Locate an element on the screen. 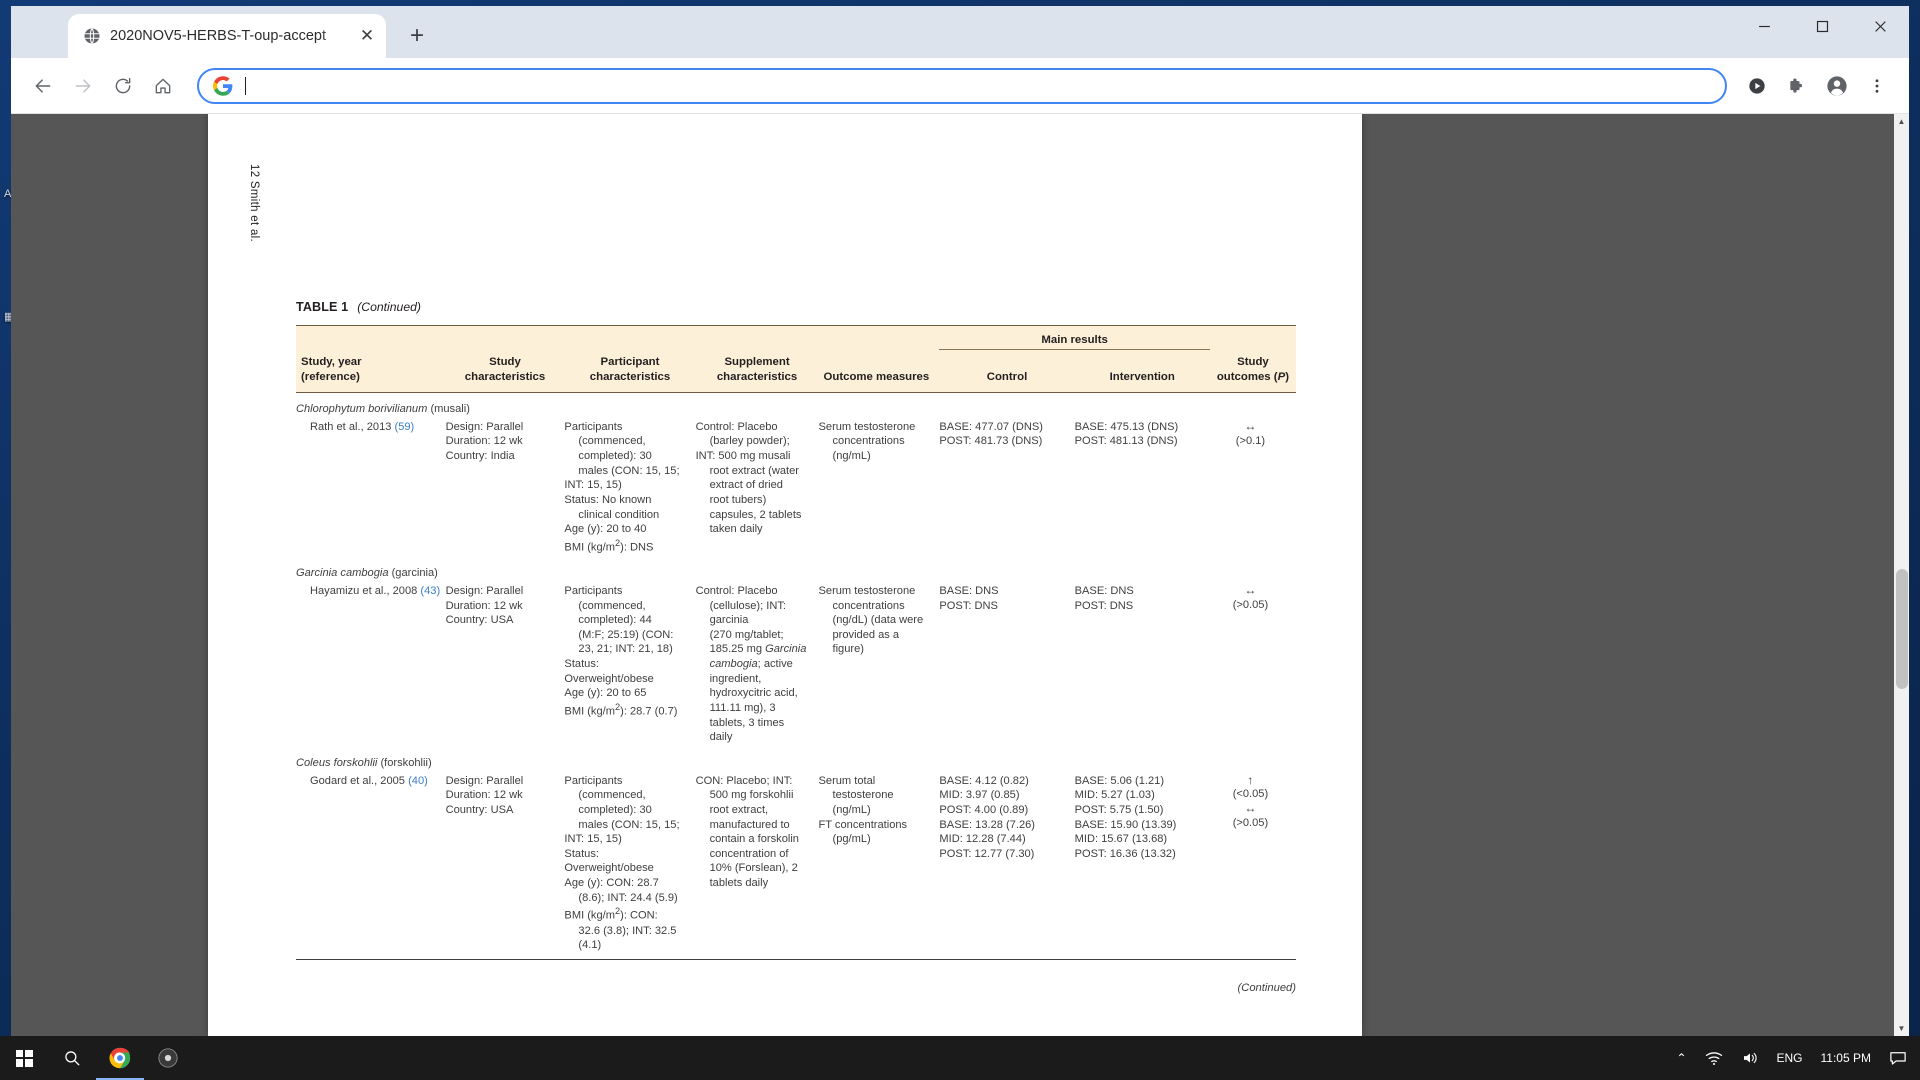  window-controls is located at coordinates (1822, 26).